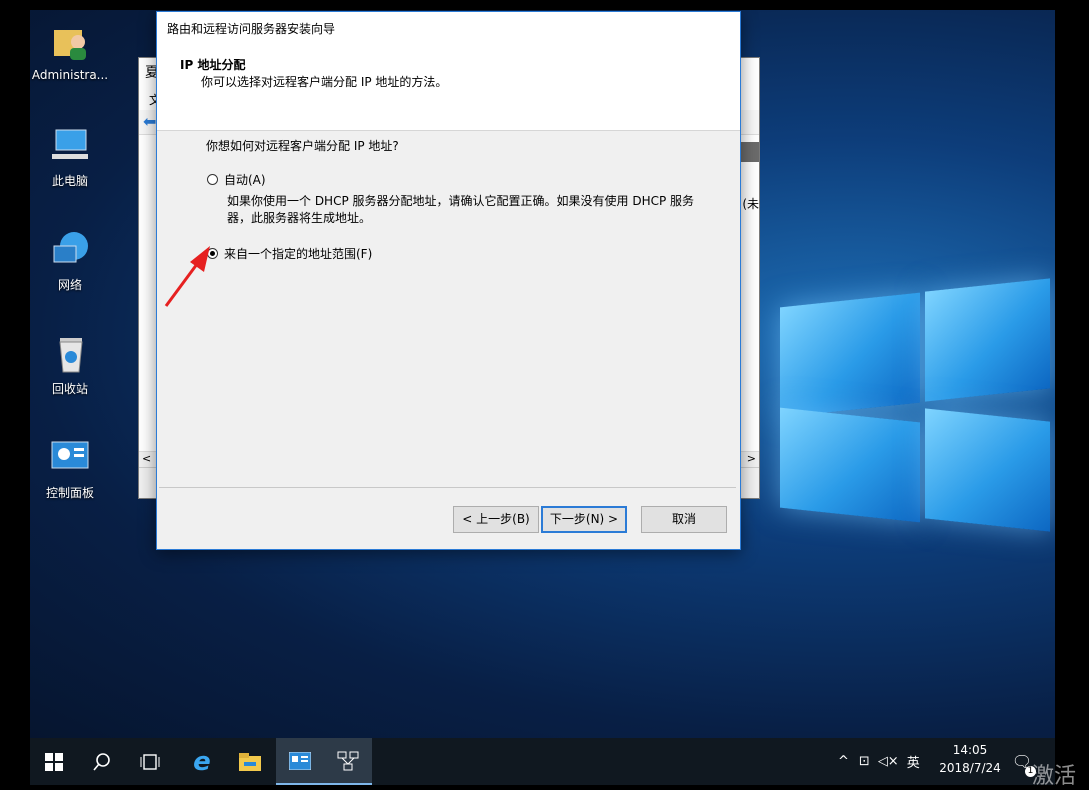  I want to click on radio-option-auto: 自动(A), so click(236, 179).